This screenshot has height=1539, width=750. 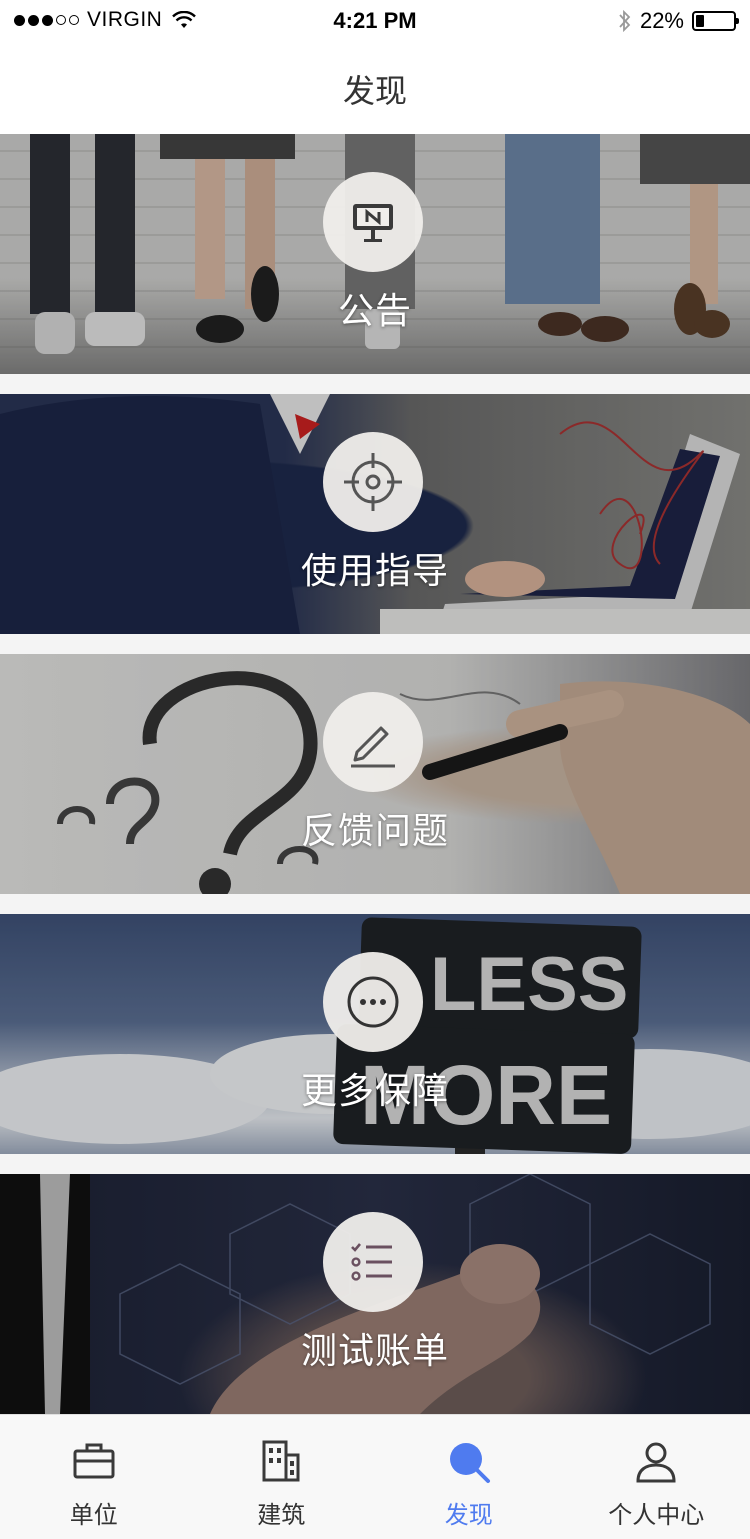 I want to click on tab-label: 个人中心, so click(x=656, y=1515).